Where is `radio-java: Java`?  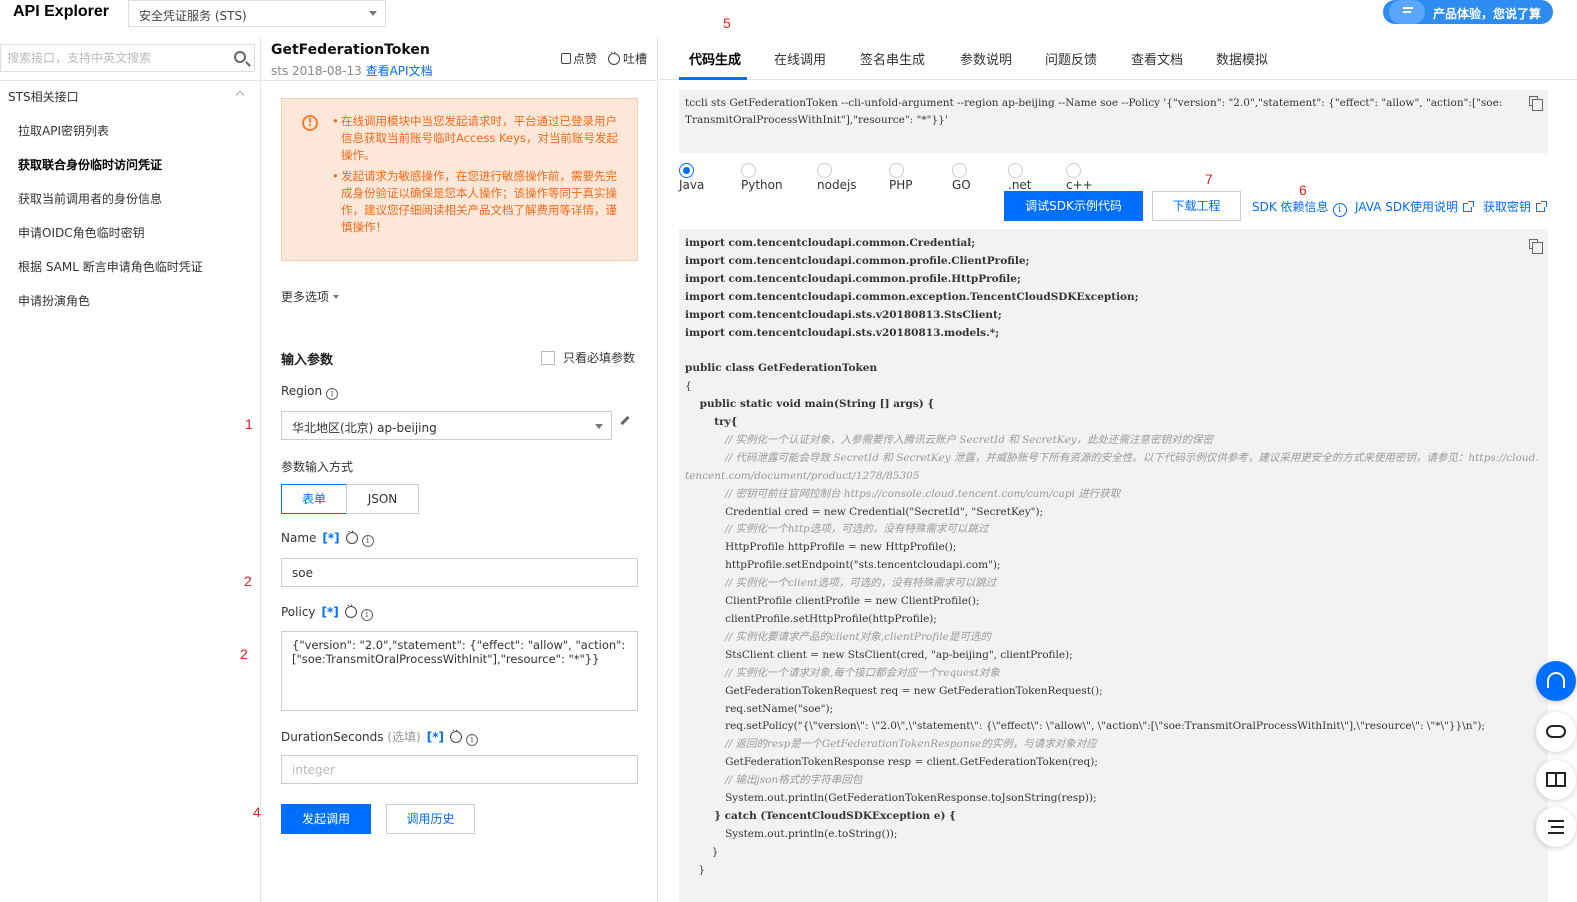 radio-java: Java is located at coordinates (691, 177).